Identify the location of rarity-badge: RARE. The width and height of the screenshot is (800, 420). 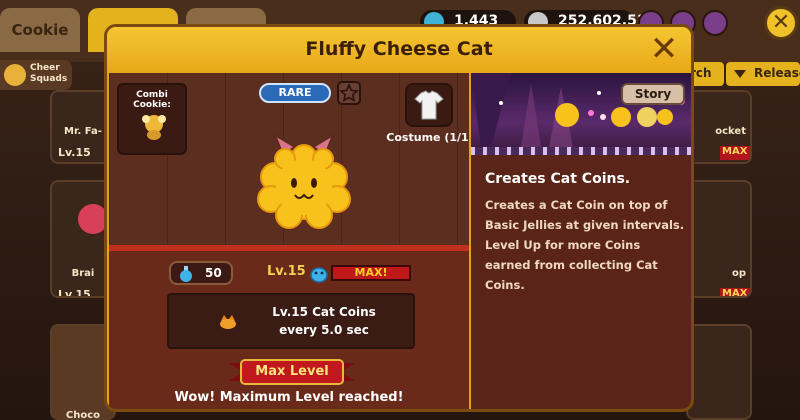
(295, 93).